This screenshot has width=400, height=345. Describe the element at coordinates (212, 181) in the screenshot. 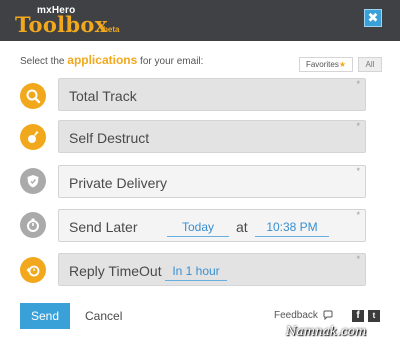

I see `app-private-delivery: Private Delivery *` at that location.